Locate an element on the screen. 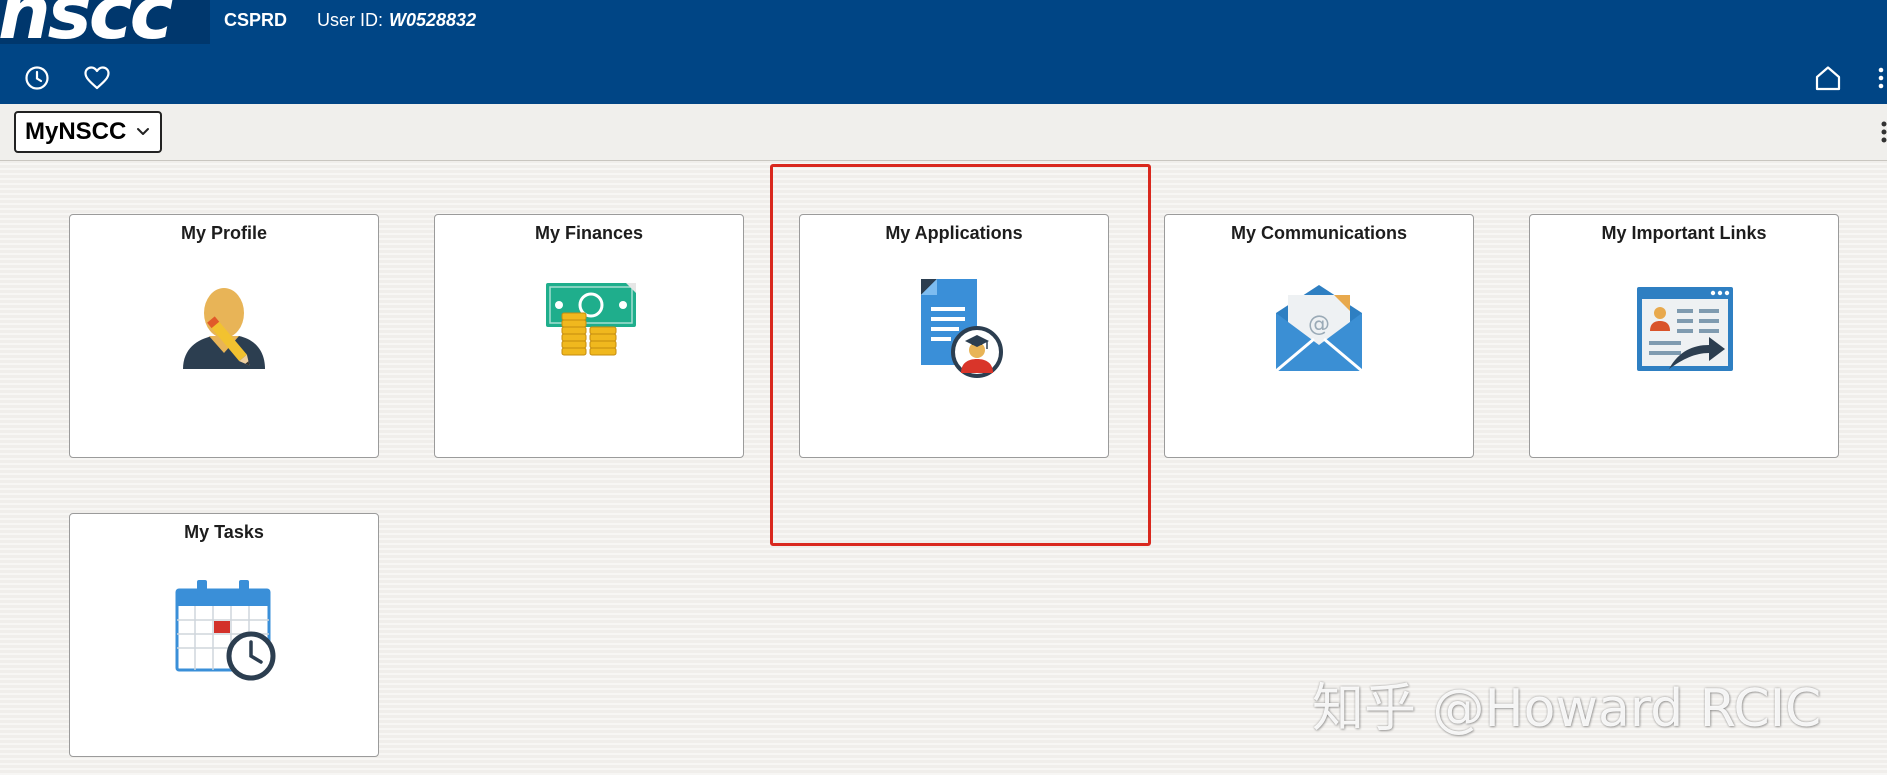  money-coins-icon is located at coordinates (589, 330).